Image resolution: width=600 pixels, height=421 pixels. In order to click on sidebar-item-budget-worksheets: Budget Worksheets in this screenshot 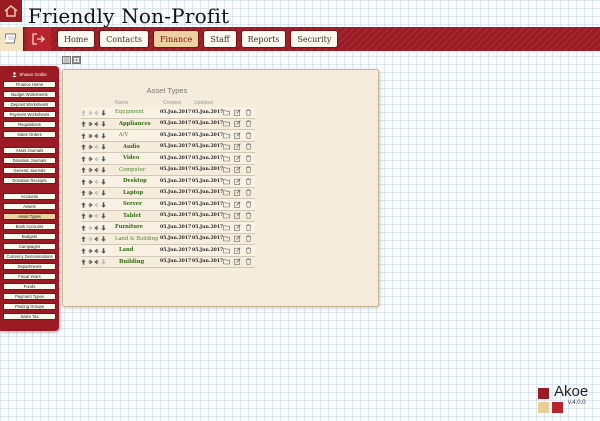, I will do `click(29, 94)`.